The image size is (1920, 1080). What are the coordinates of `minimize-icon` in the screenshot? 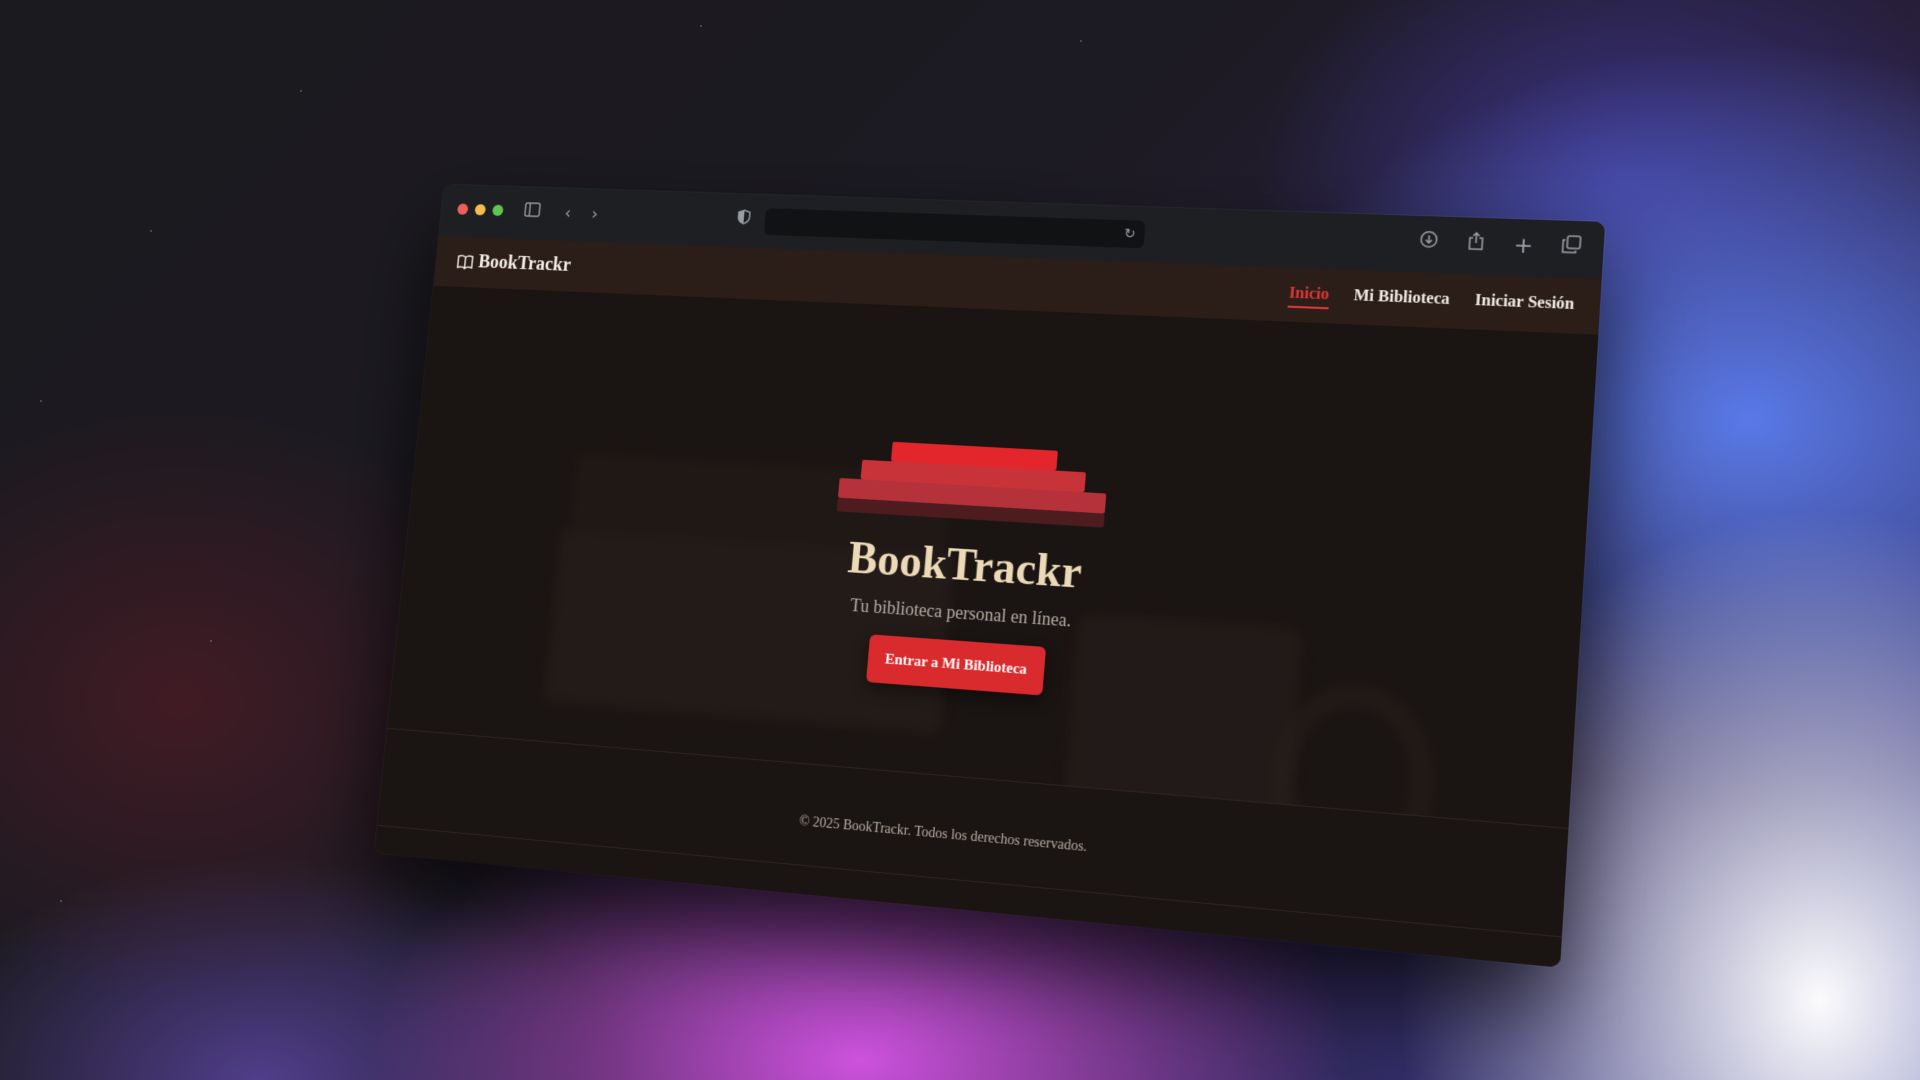 It's located at (480, 210).